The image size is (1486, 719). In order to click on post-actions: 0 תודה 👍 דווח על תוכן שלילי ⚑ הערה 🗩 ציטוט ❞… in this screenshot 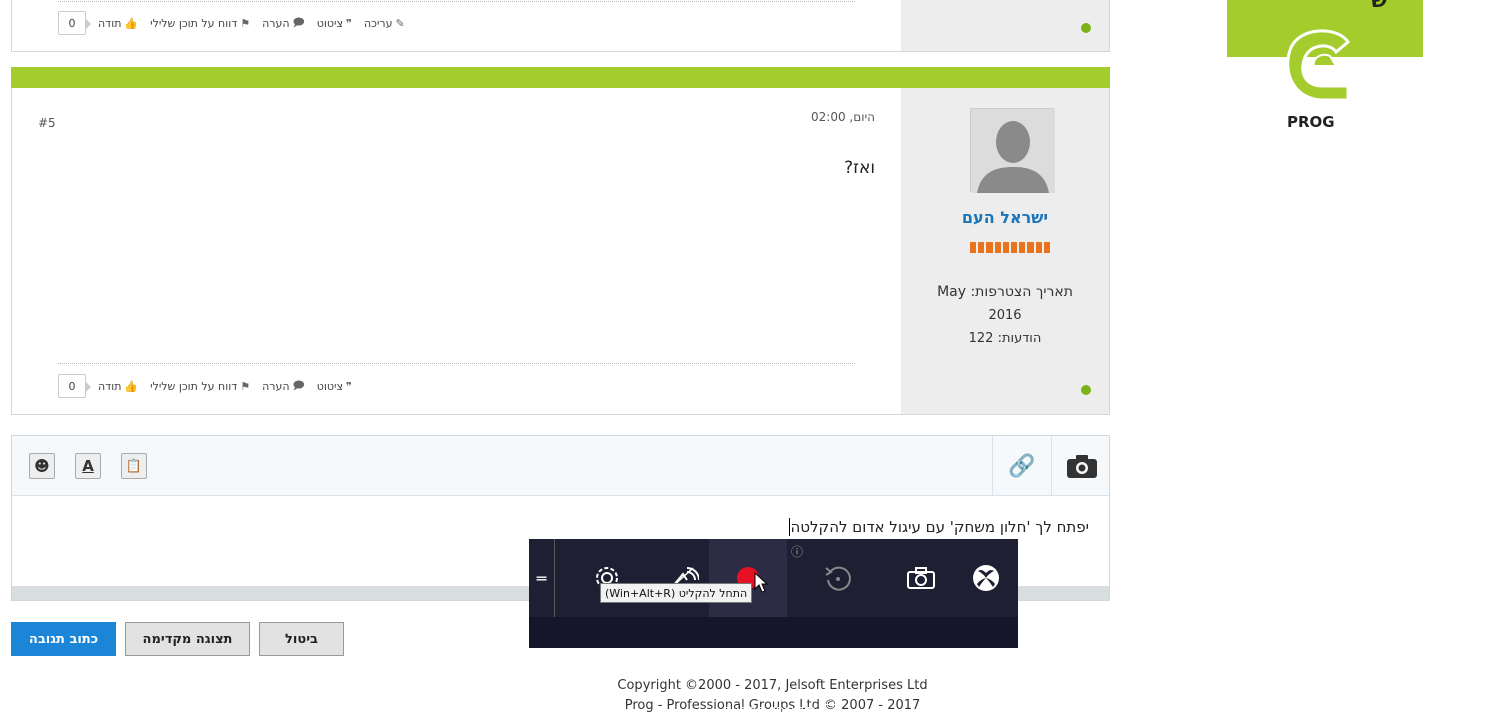, I will do `click(231, 23)`.